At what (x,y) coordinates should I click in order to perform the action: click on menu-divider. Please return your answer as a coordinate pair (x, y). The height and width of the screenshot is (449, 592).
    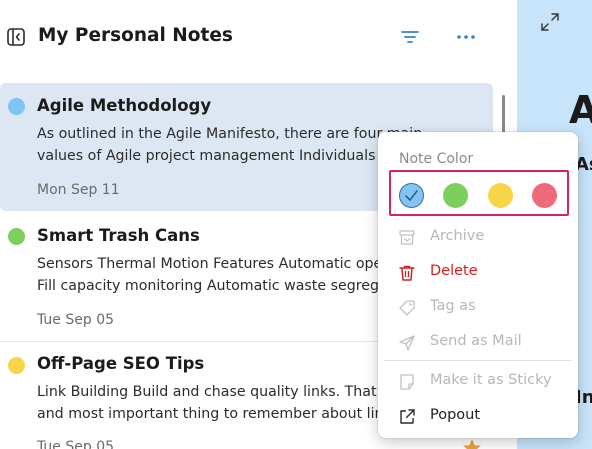
    Looking at the image, I should click on (478, 360).